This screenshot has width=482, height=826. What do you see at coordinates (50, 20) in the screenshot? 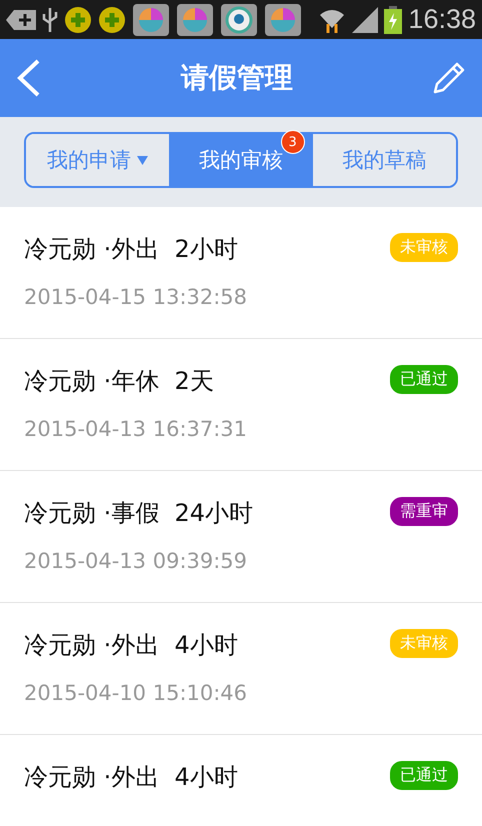
I see `usb-icon` at bounding box center [50, 20].